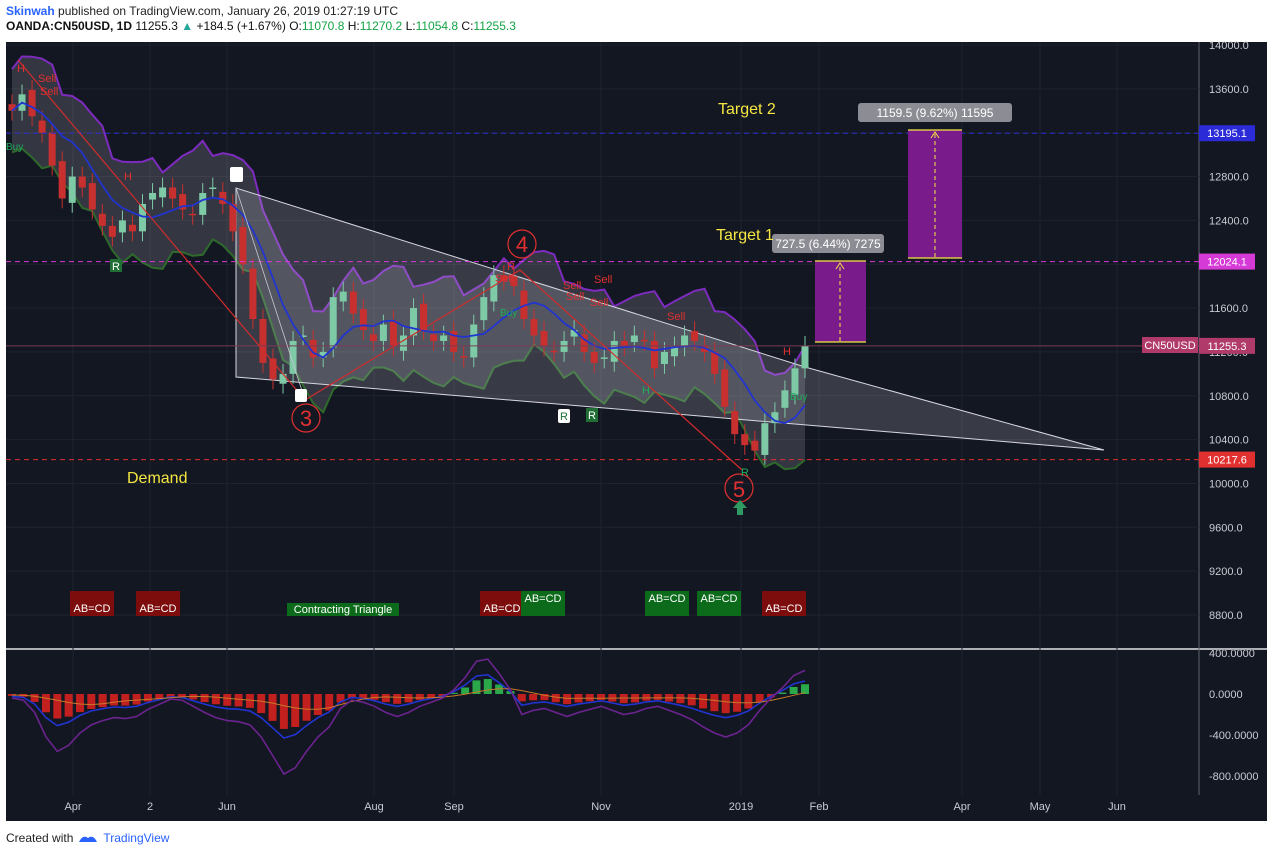  What do you see at coordinates (1040, 807) in the screenshot?
I see `time-tick-label: May` at bounding box center [1040, 807].